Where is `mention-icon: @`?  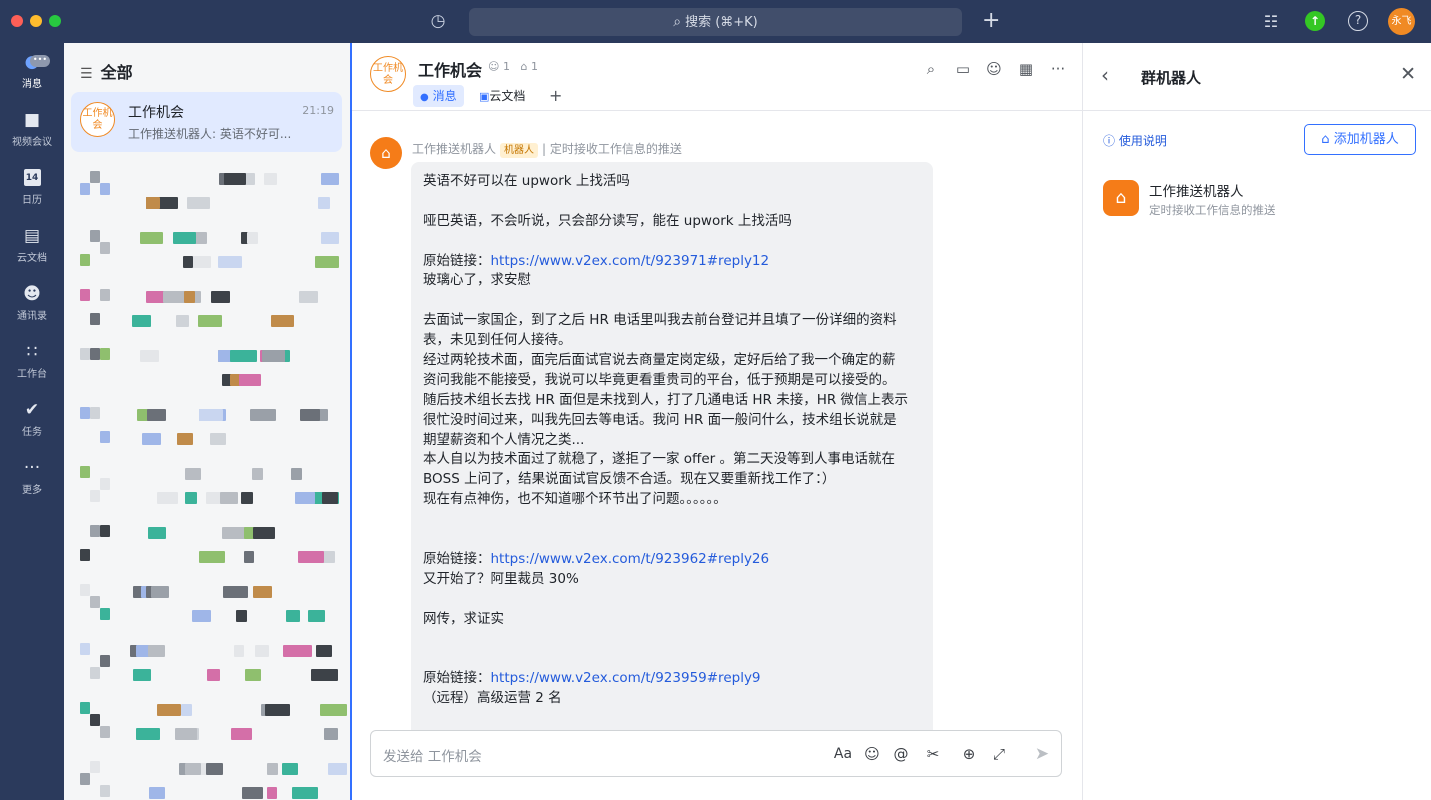
mention-icon: @ is located at coordinates (901, 754).